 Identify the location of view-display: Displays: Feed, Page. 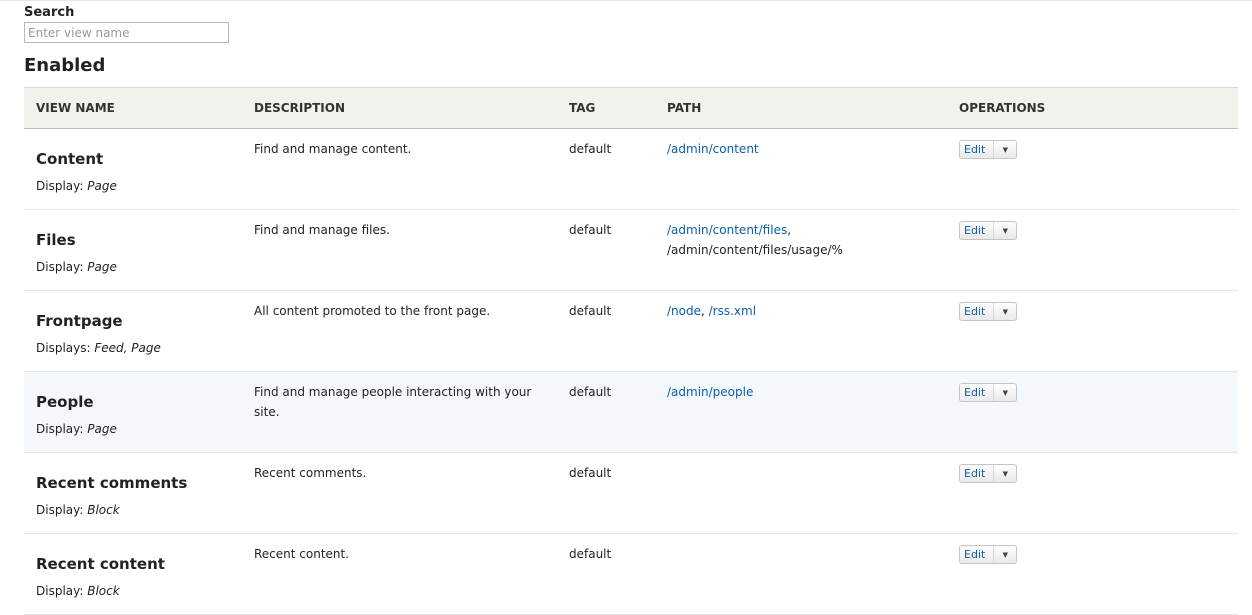
(139, 348).